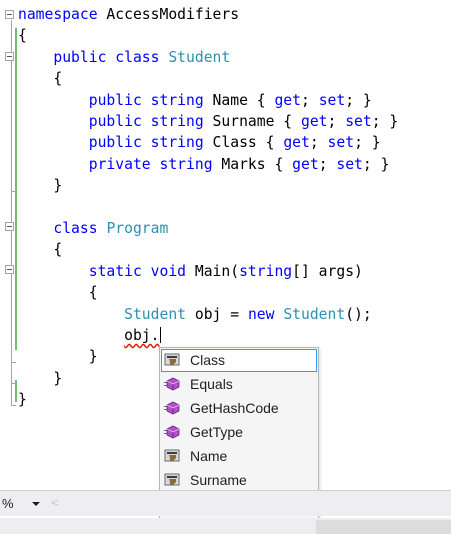 The height and width of the screenshot is (534, 451). What do you see at coordinates (160, 335) in the screenshot?
I see `text-caret` at bounding box center [160, 335].